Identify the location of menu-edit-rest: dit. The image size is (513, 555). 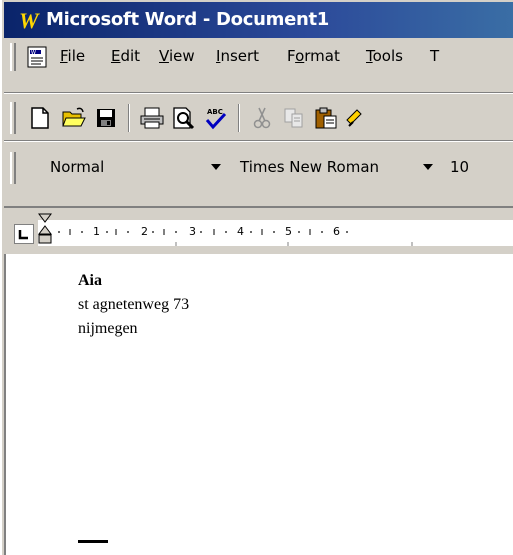
(130, 56).